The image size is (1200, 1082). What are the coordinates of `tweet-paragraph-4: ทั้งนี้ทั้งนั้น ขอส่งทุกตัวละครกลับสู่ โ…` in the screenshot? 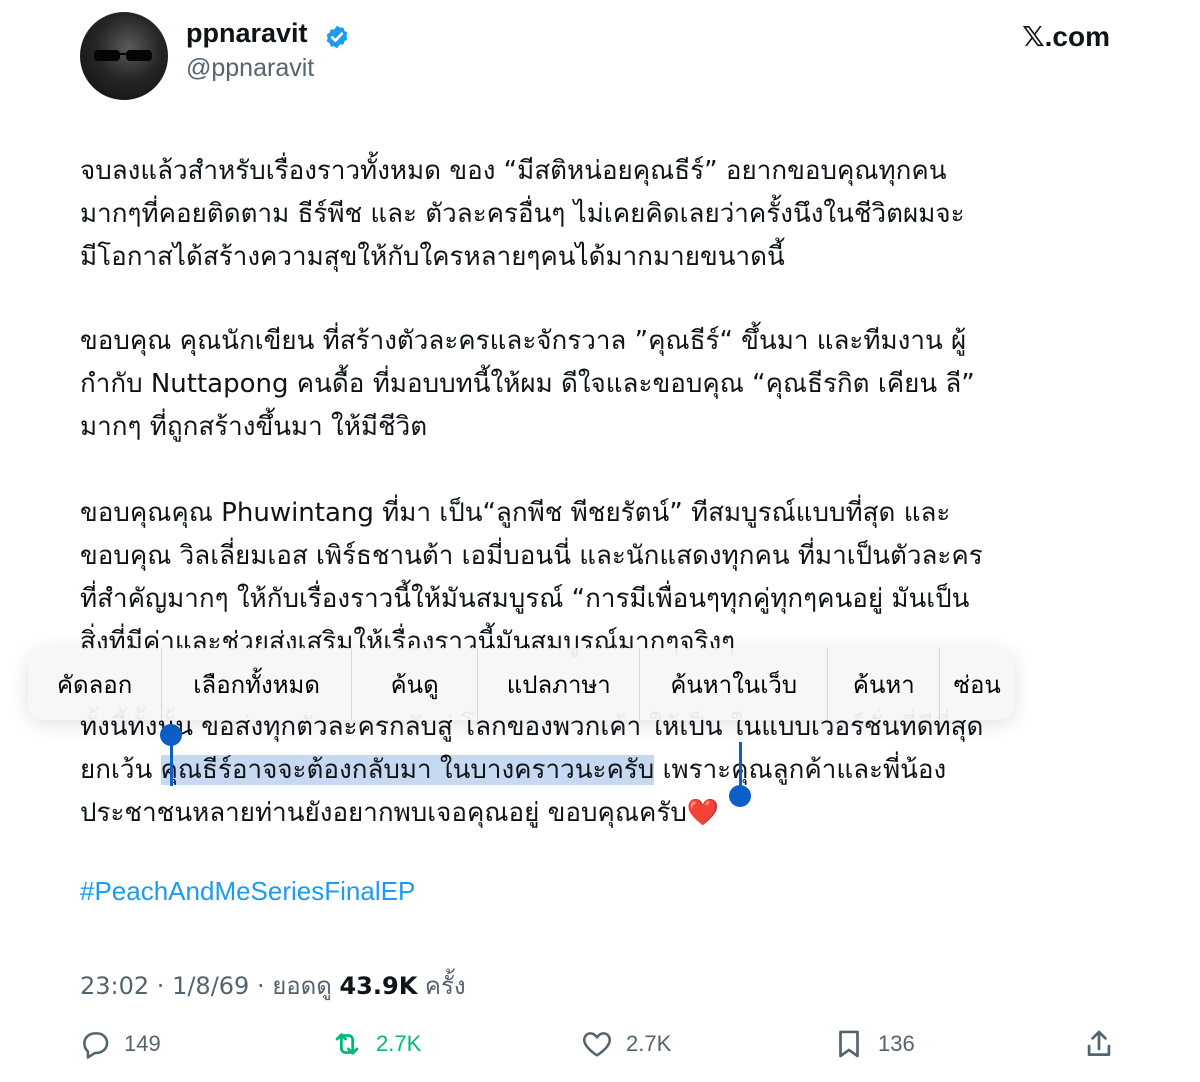 It's located at (610, 770).